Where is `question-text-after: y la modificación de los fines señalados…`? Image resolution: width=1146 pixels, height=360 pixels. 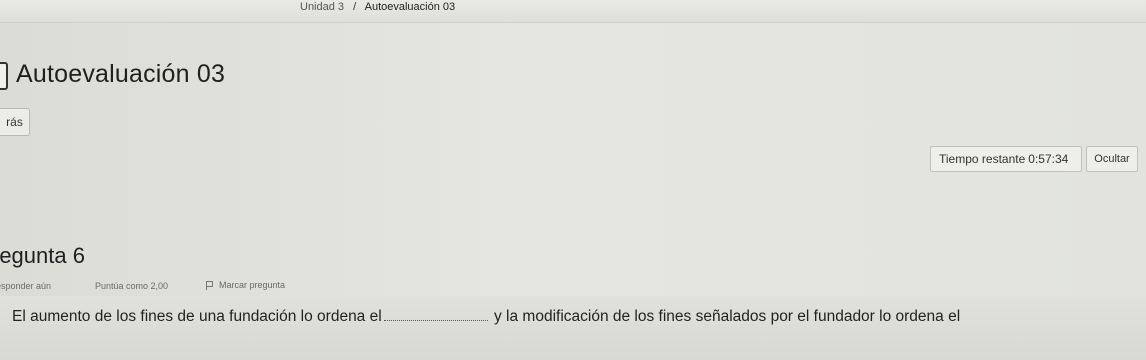 question-text-after: y la modificación de los fines señalados… is located at coordinates (727, 316).